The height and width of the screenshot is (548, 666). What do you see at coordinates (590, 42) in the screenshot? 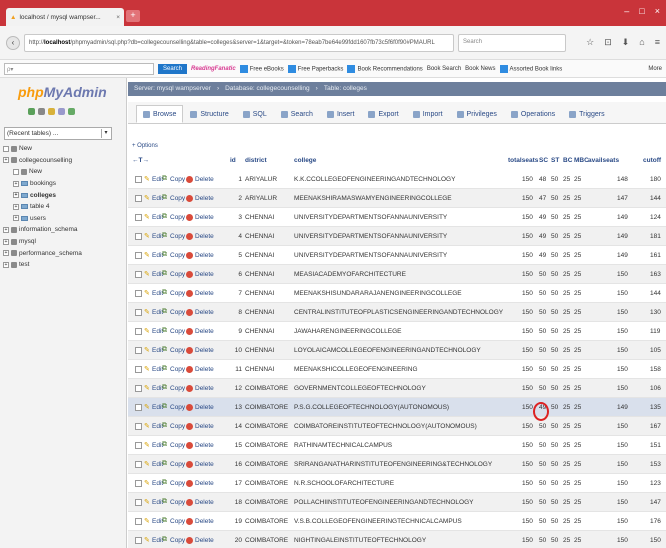
I see `bookmark-star-icon: ☆` at bounding box center [590, 42].